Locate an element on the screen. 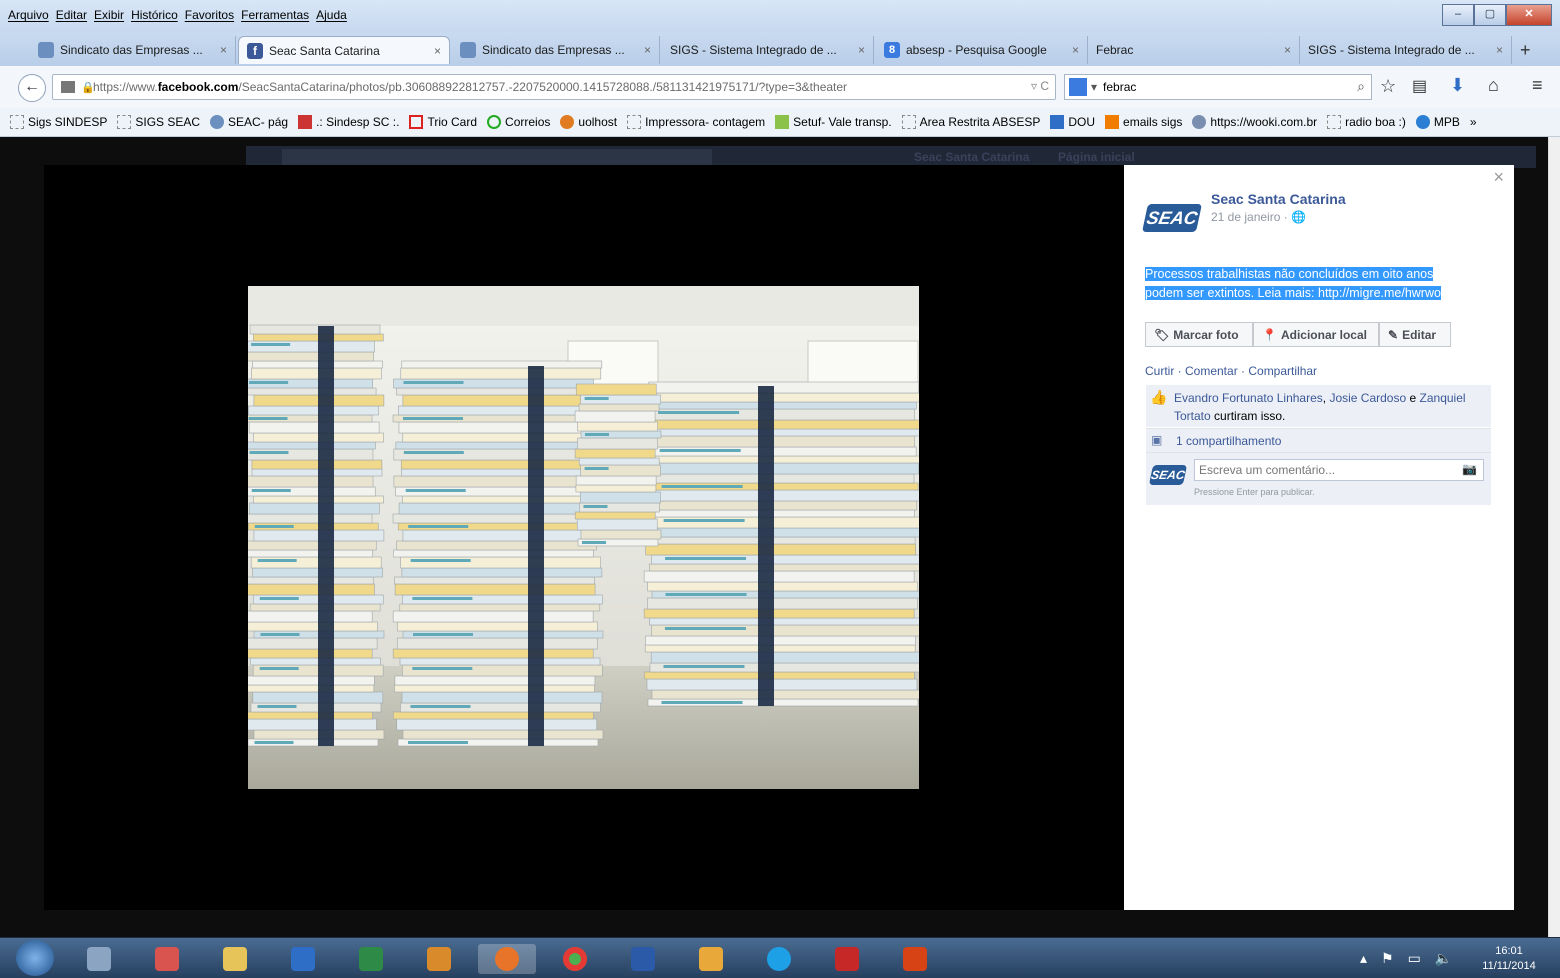 Image resolution: width=1560 pixels, height=978 pixels. bookmark-item: radio boa :) is located at coordinates (1366, 122).